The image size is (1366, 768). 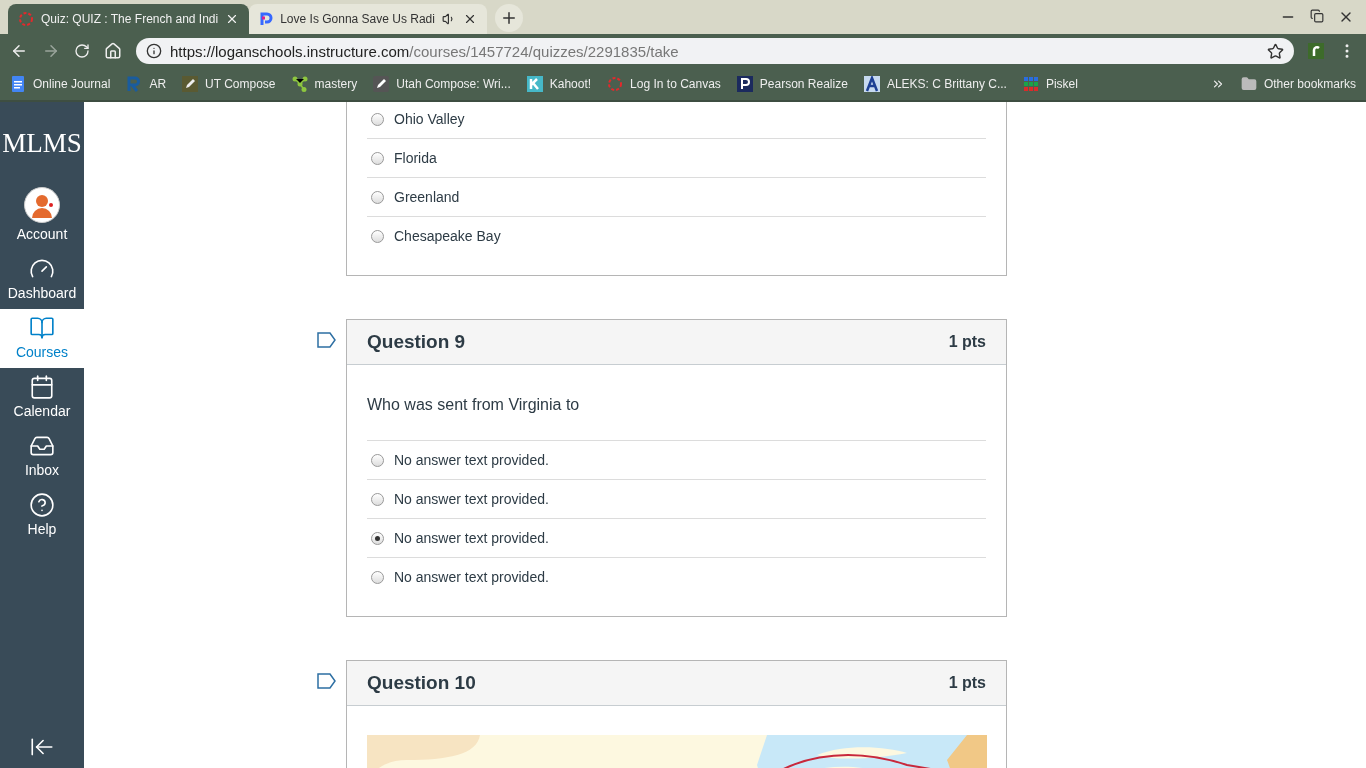 I want to click on nav-item: Dashboard, so click(x=42, y=279).